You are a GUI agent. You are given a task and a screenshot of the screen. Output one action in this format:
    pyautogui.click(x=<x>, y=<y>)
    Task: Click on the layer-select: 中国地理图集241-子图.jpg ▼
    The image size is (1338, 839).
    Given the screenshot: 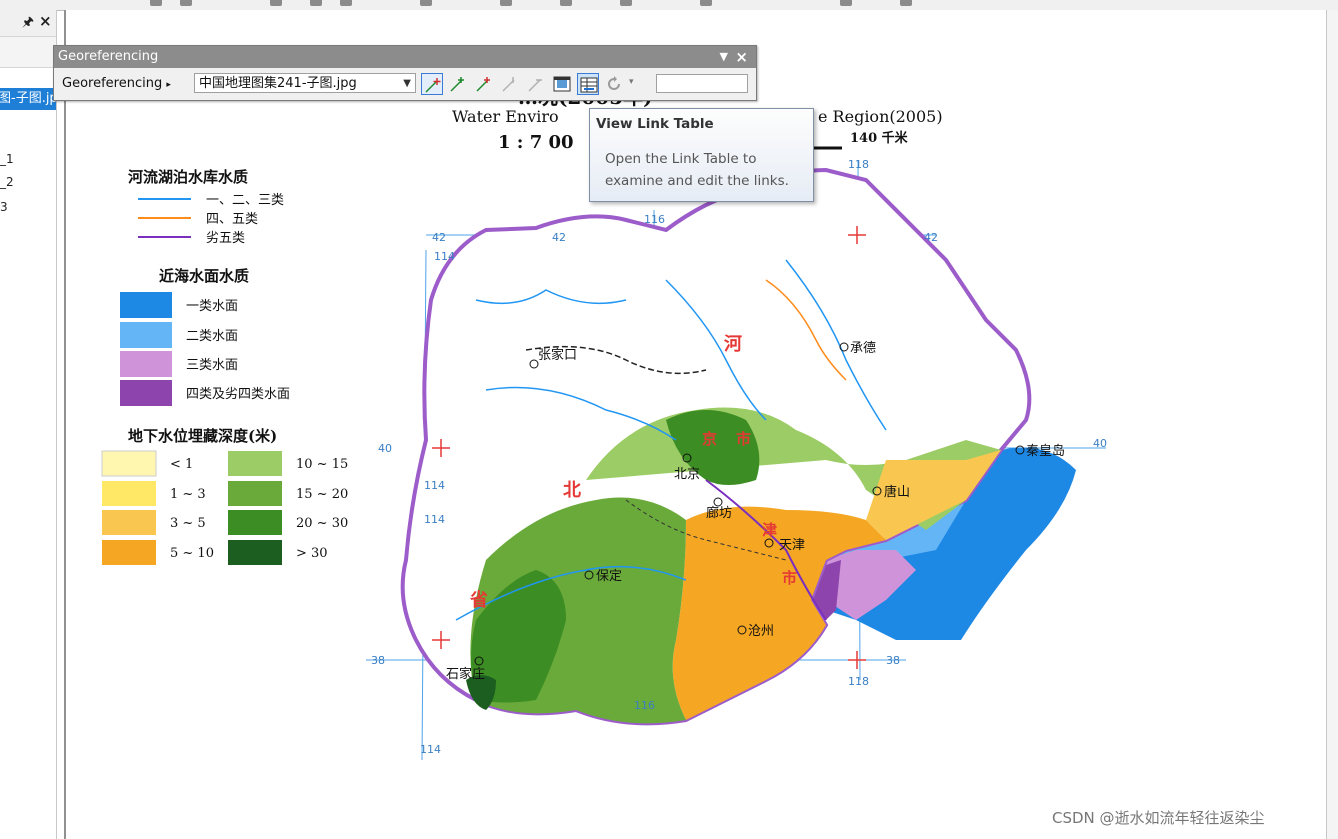 What is the action you would take?
    pyautogui.click(x=305, y=83)
    